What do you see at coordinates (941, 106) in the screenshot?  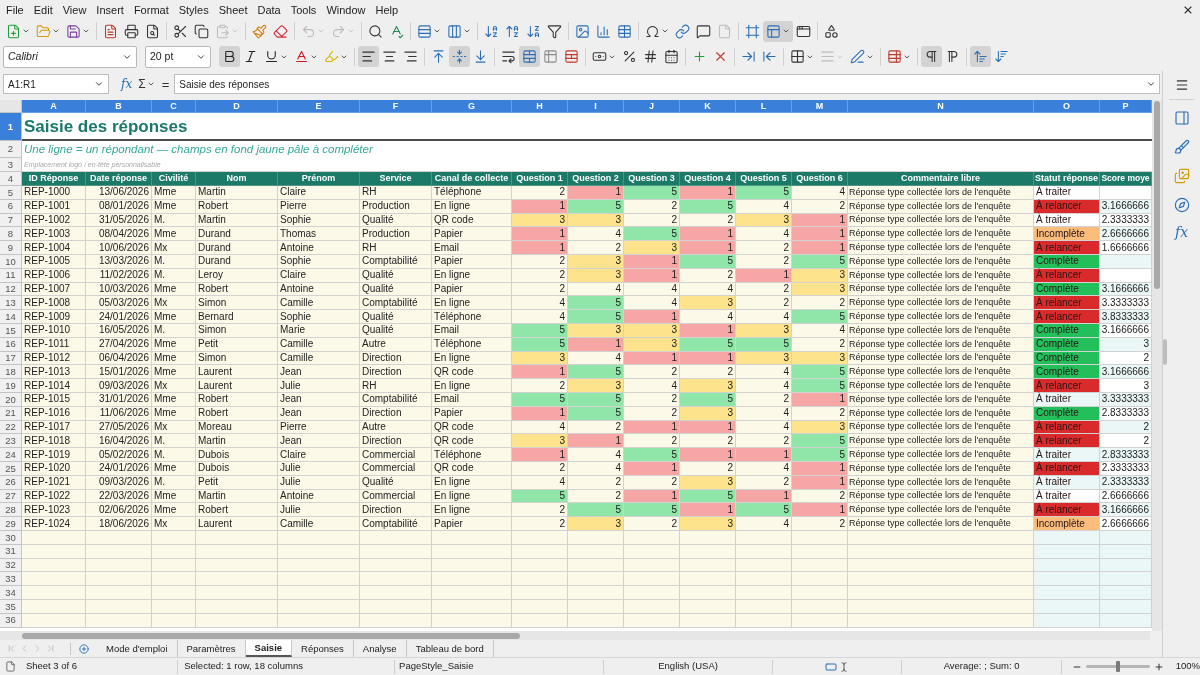 I see `column-header: N` at bounding box center [941, 106].